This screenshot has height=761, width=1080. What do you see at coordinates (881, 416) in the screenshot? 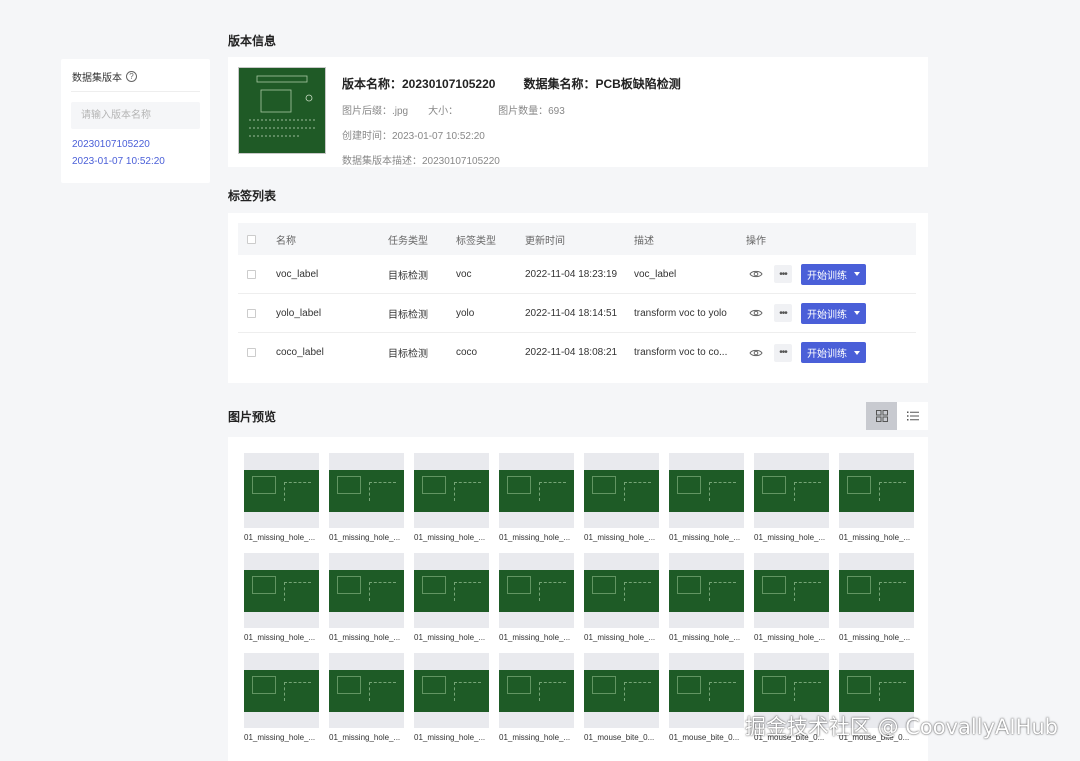
I see `grid-view-button` at bounding box center [881, 416].